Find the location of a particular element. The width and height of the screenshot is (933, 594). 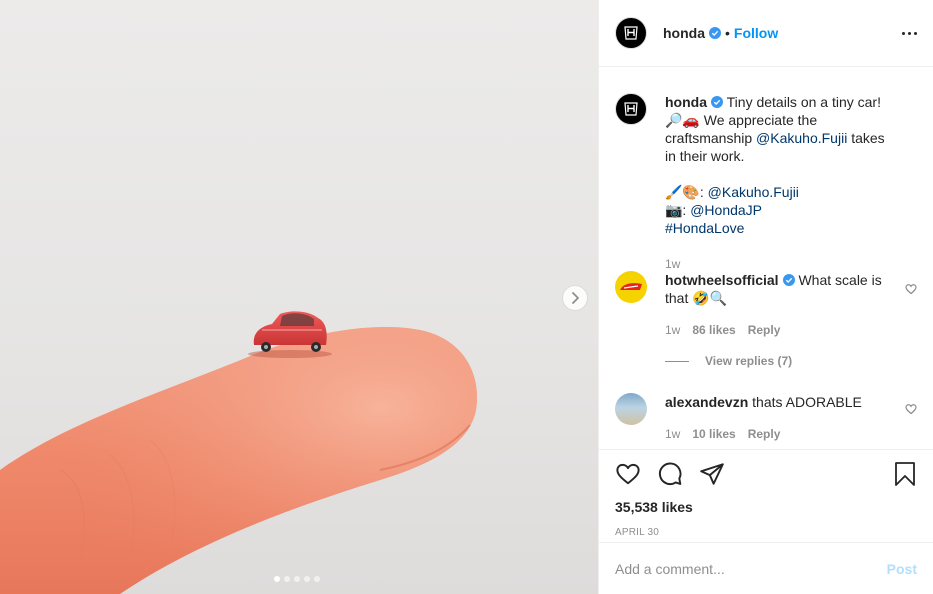

caption-credit-prefix: 🖌️🎨: is located at coordinates (684, 192).